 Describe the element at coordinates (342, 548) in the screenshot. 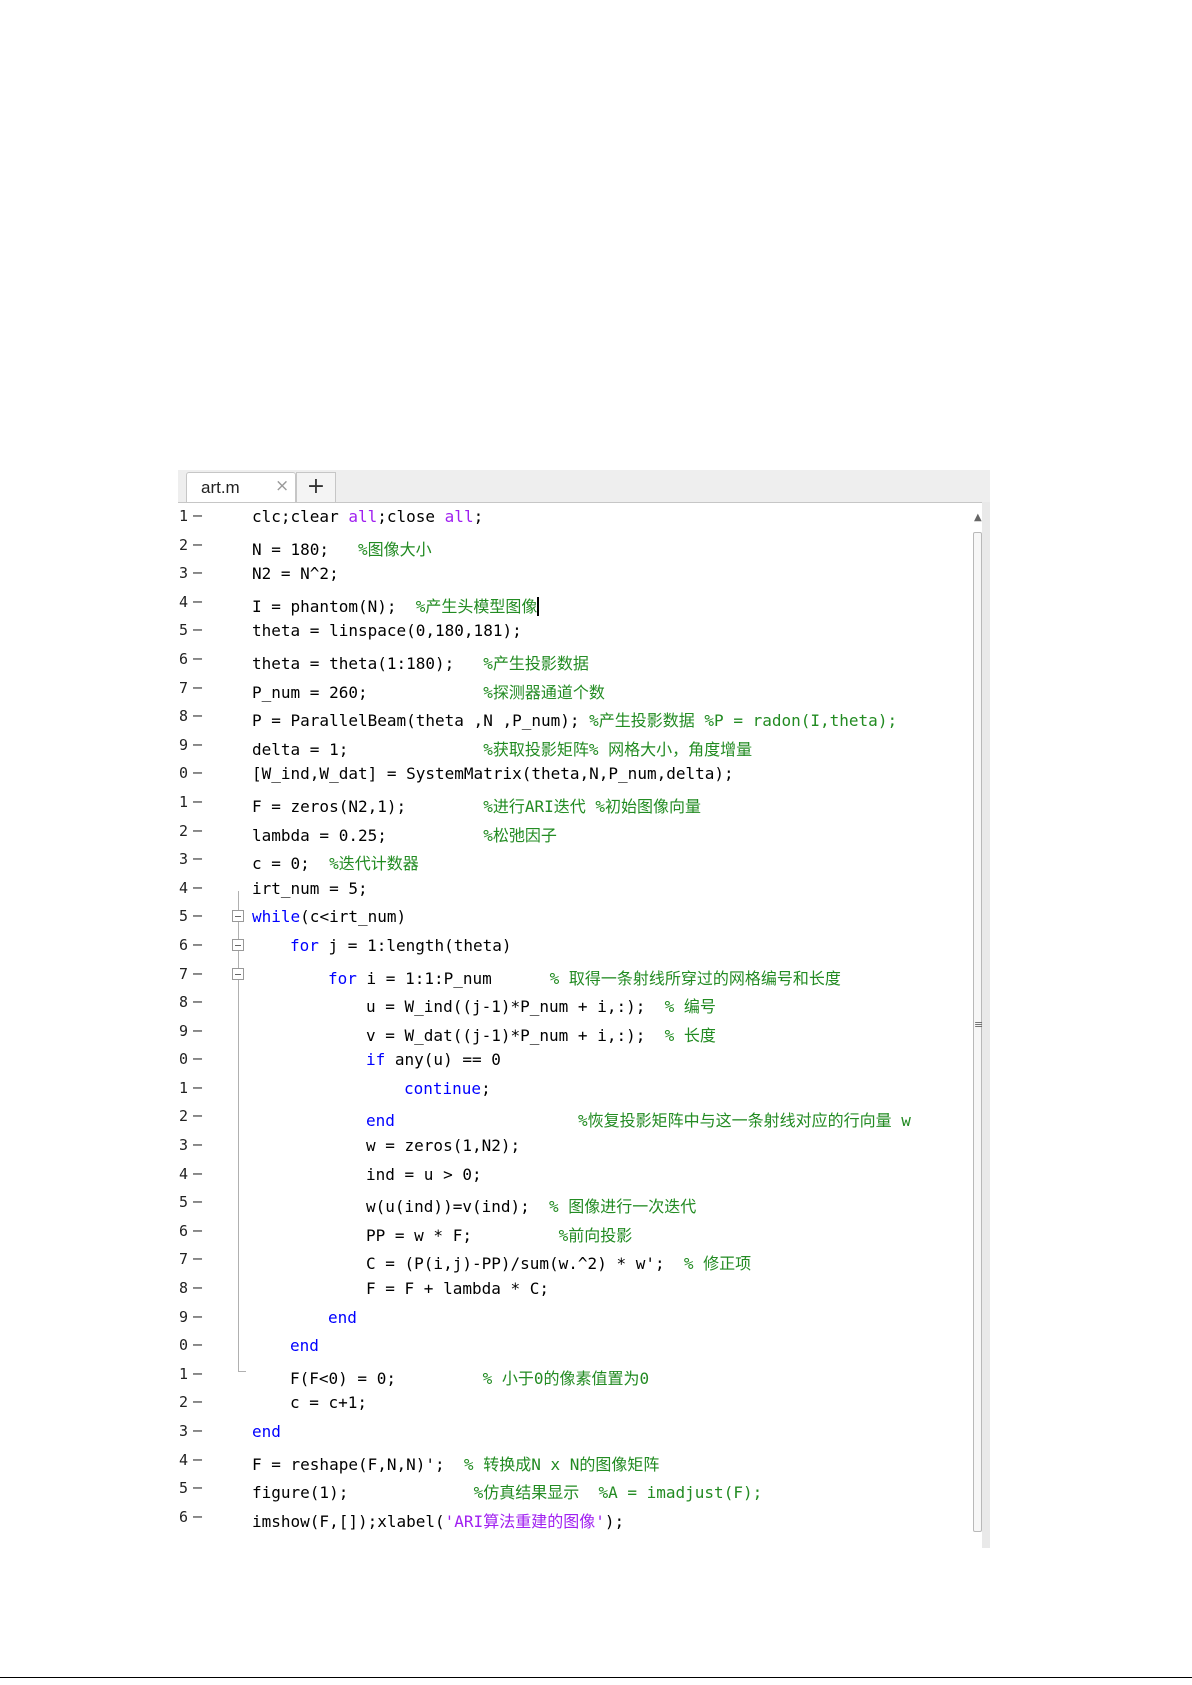

I see `code-text: N = 180; %图像大小` at that location.